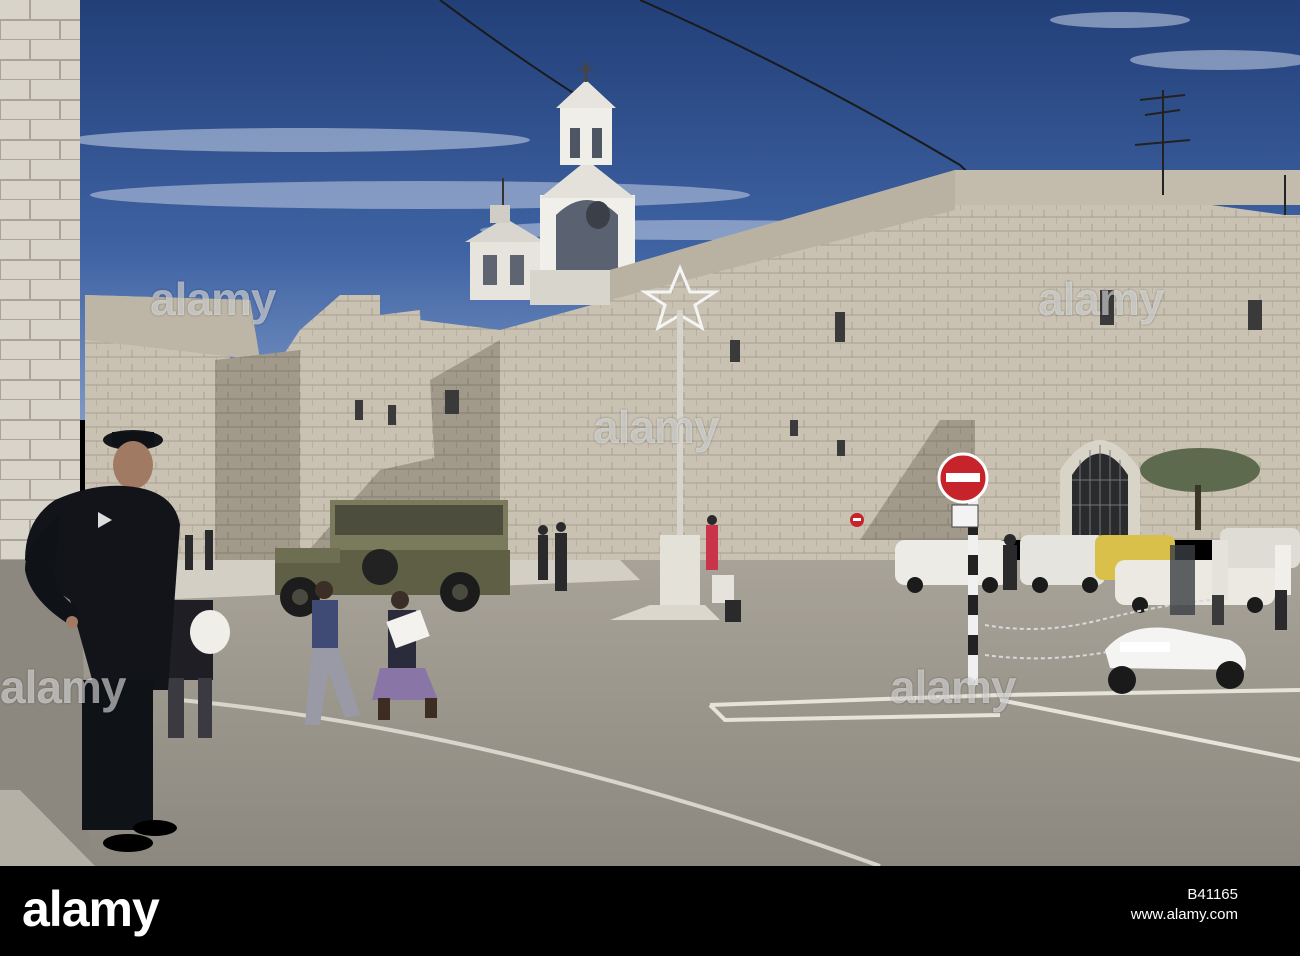 Image resolution: width=1300 pixels, height=956 pixels. I want to click on footer-url: www.alamy.com, so click(1184, 914).